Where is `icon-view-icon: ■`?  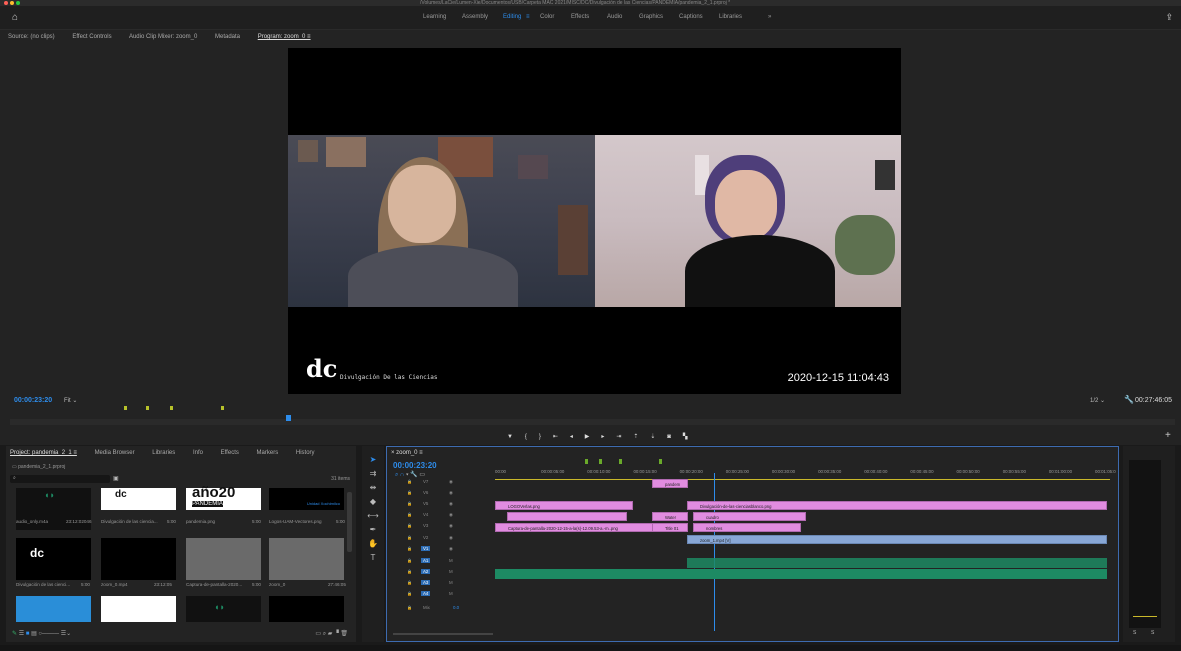 icon-view-icon: ■ is located at coordinates (28, 634).